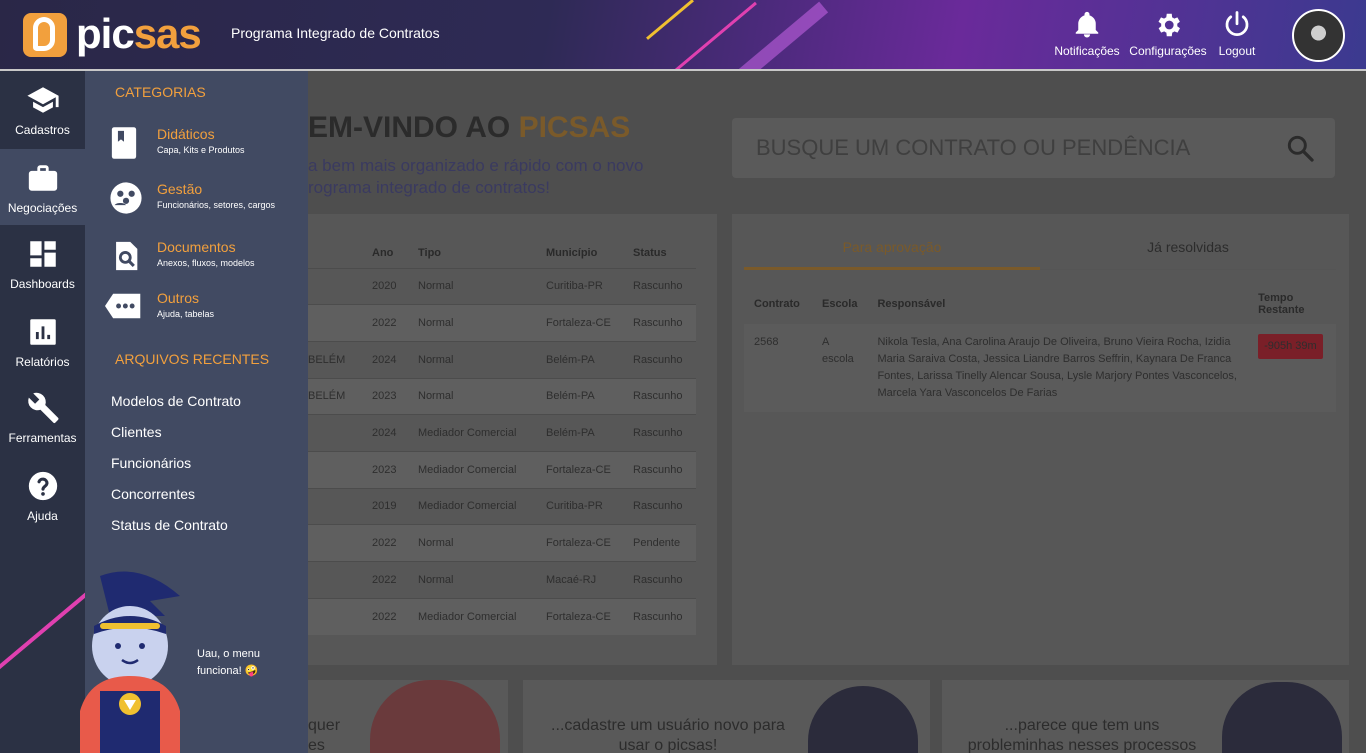  I want to click on app-subtitle: Programa Integrado de Contratos, so click(335, 33).